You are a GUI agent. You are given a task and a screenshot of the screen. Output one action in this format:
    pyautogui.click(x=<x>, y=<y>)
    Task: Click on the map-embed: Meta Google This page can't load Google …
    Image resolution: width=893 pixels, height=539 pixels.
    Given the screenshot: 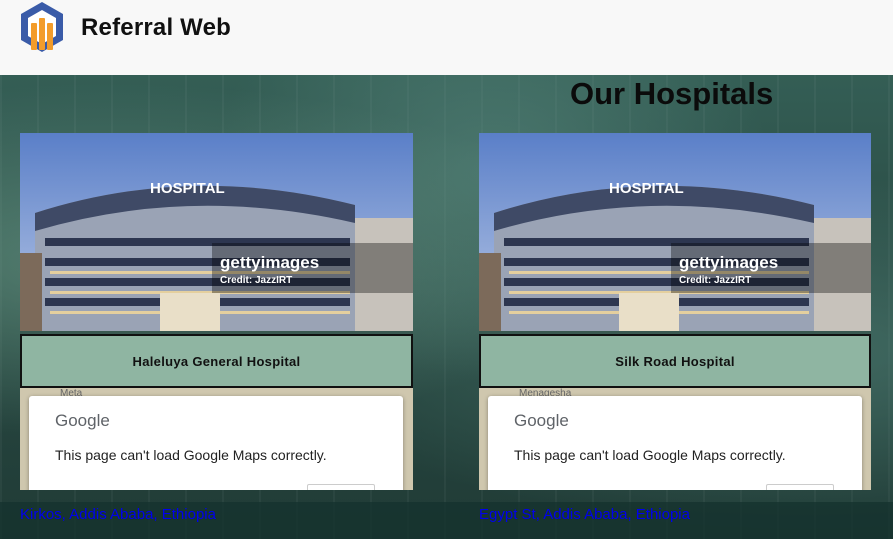 What is the action you would take?
    pyautogui.click(x=216, y=439)
    